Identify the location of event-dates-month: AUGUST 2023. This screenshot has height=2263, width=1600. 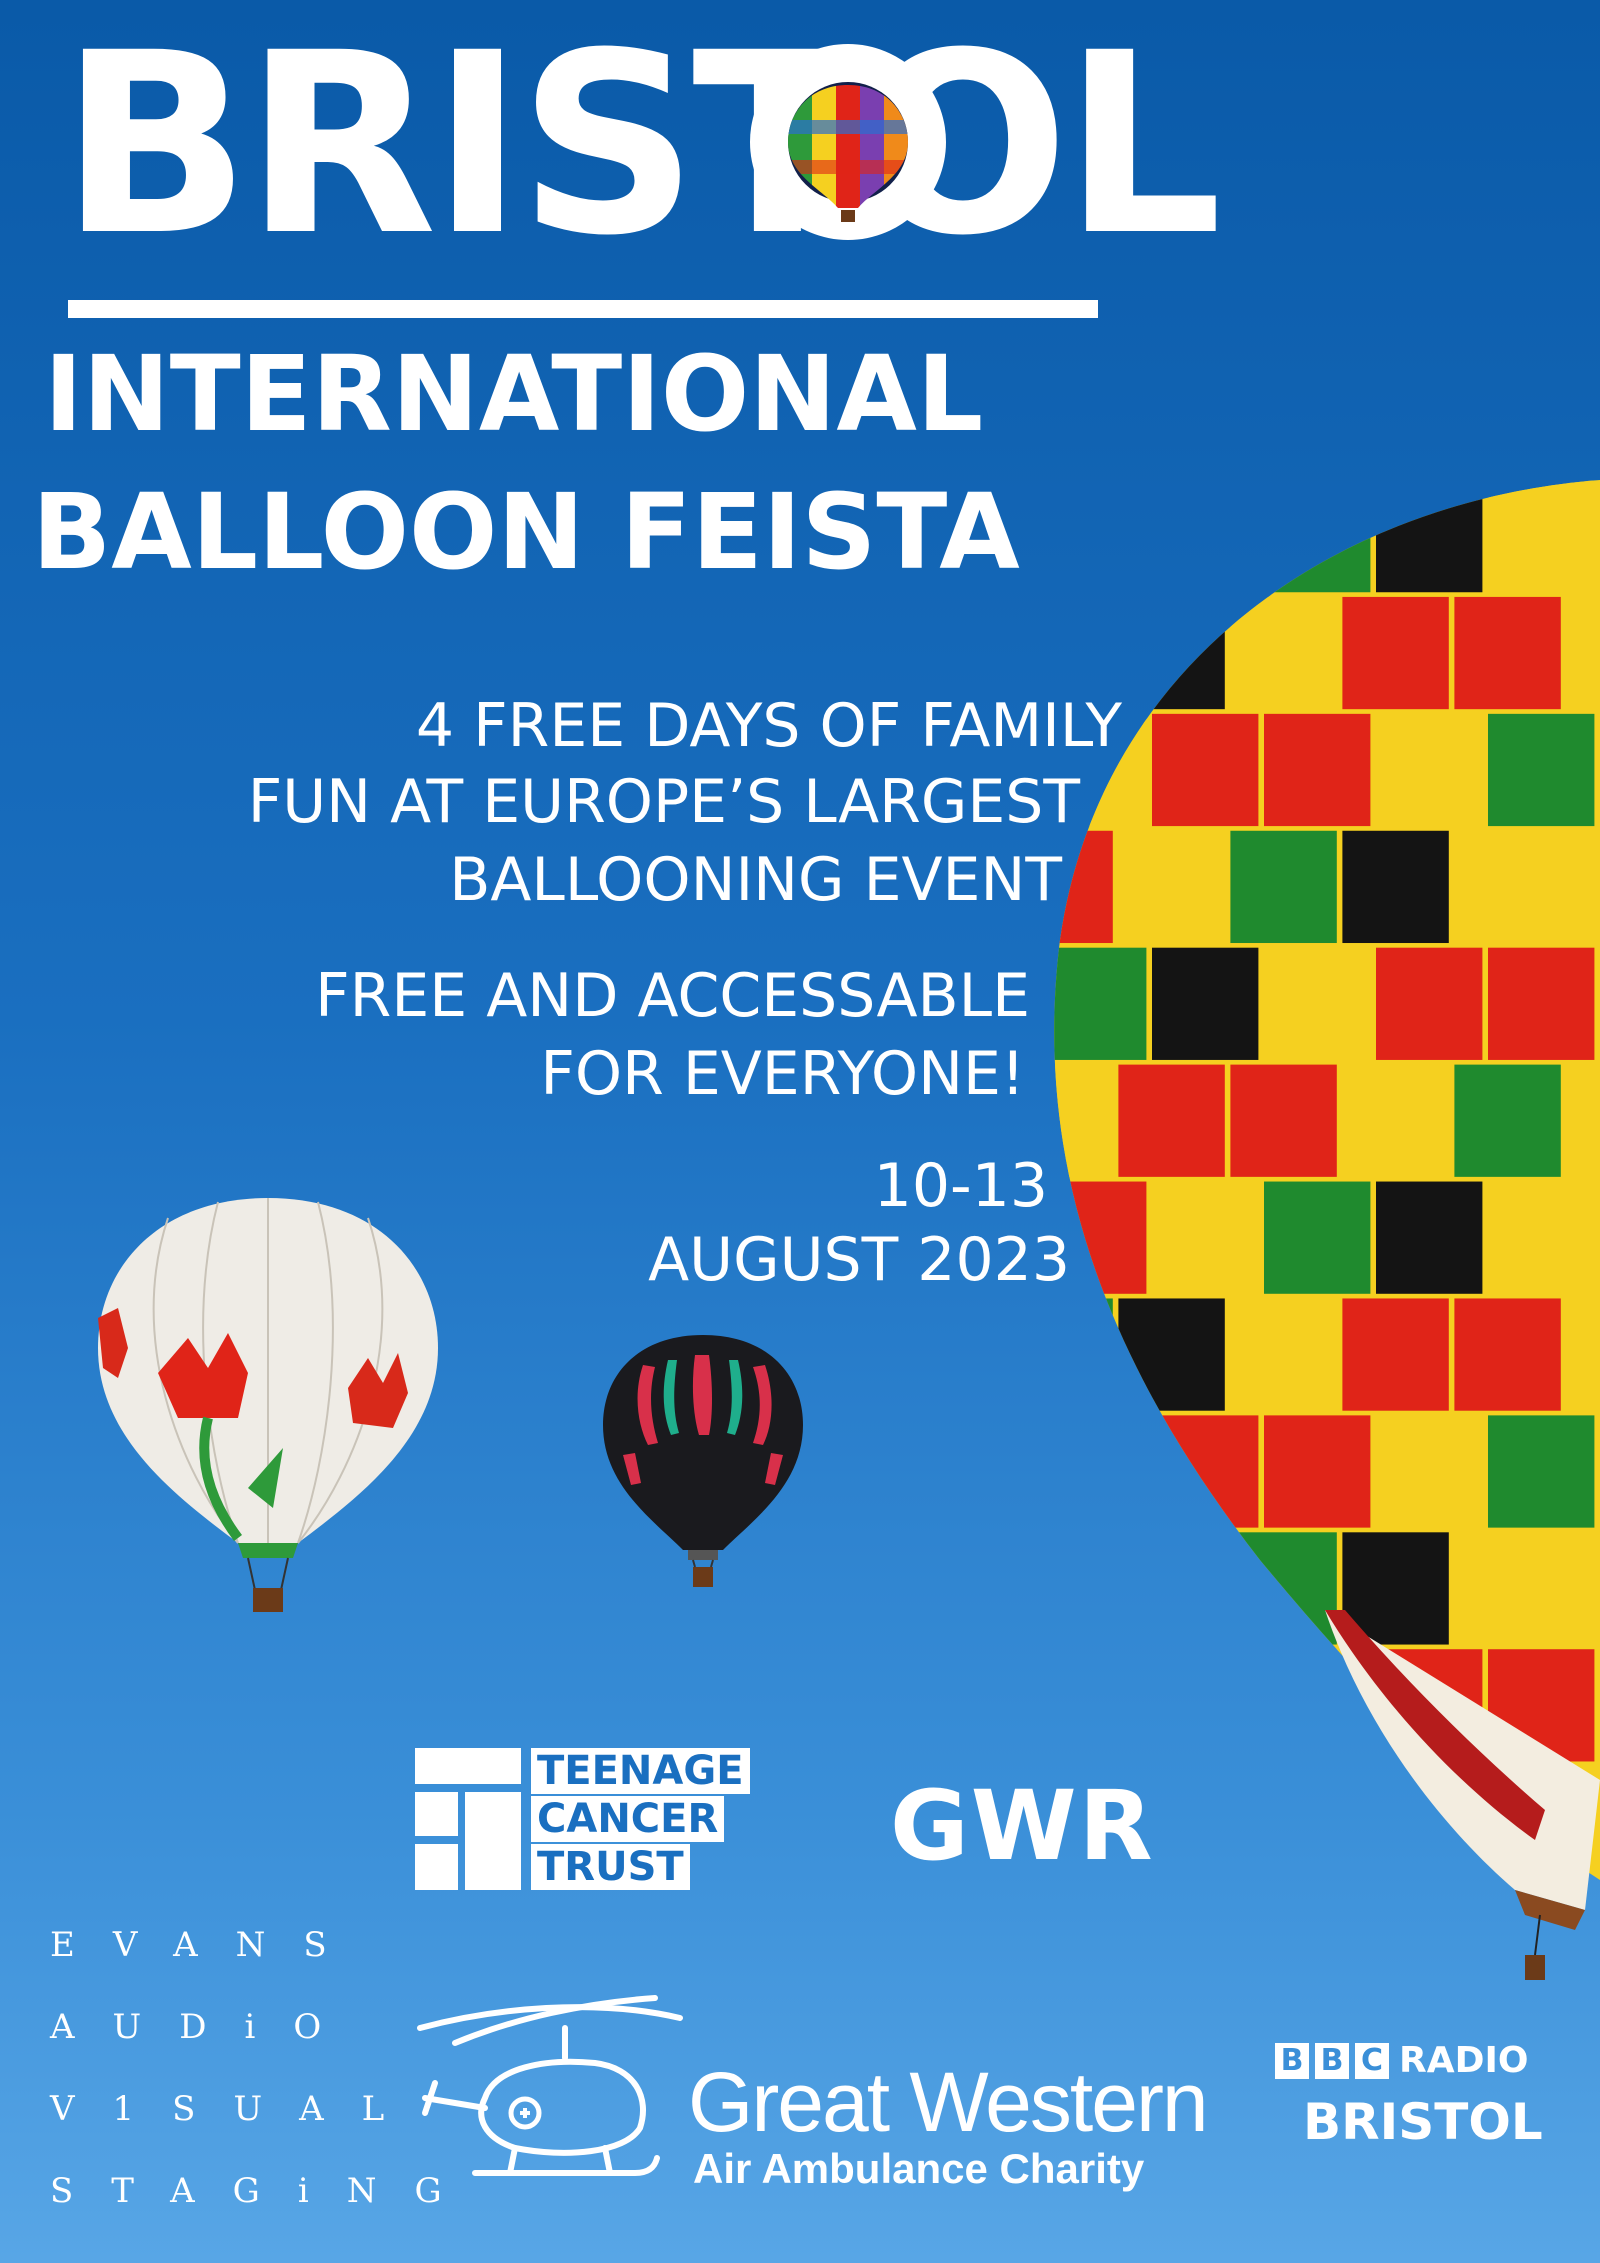
(859, 1260).